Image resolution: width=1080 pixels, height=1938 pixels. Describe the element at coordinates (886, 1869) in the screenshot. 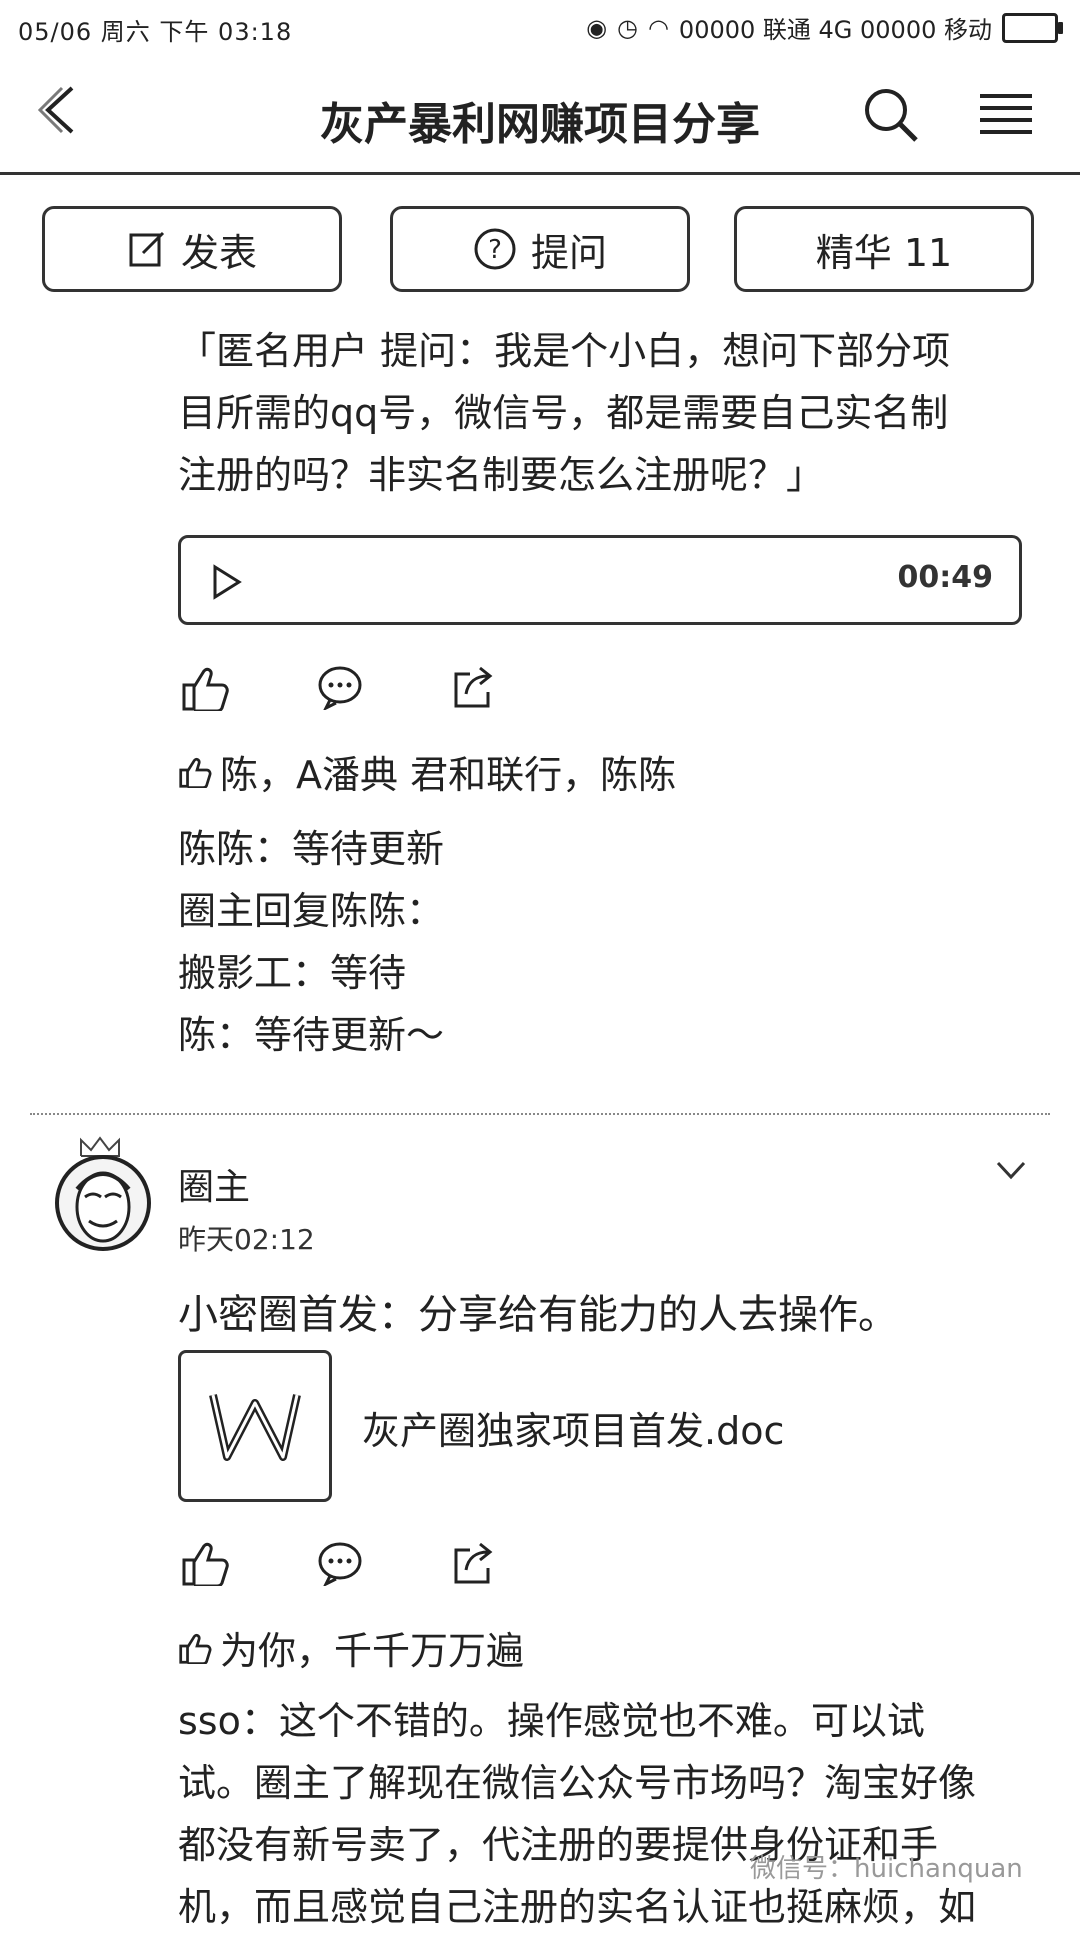

I see `watermark: 微信号：huichanquan` at that location.